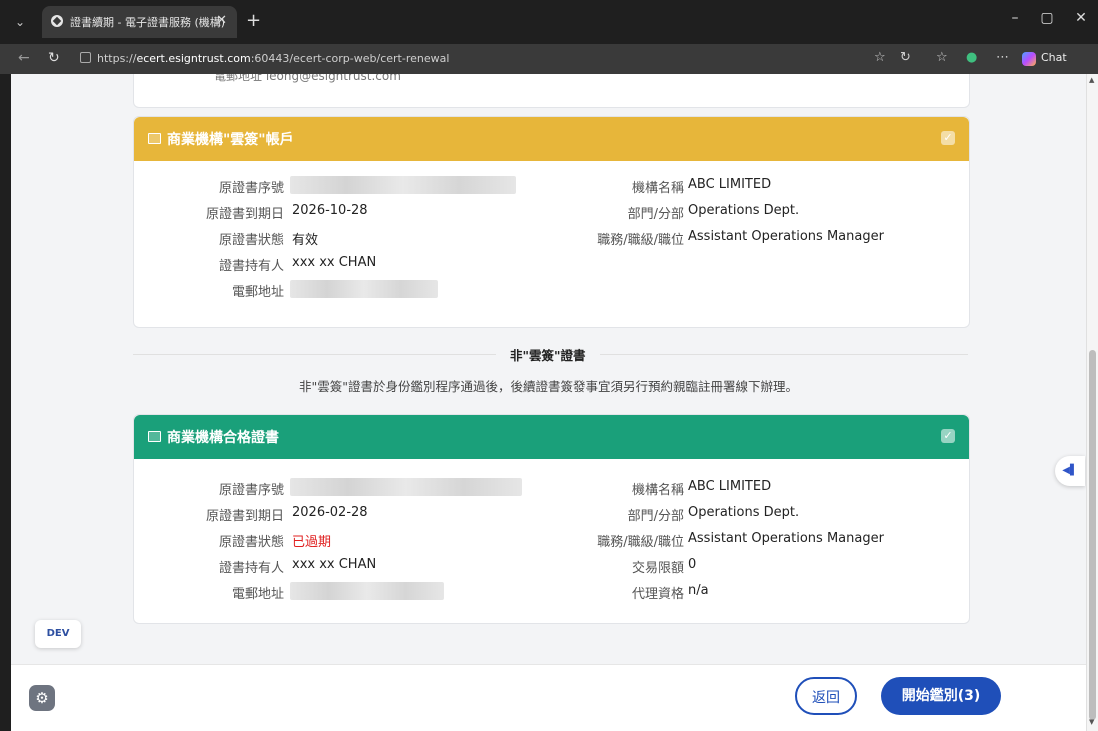 The image size is (1098, 731). Describe the element at coordinates (350, 58) in the screenshot. I see `url-path: :60443/ecert-corp-web/cert-renewal` at that location.